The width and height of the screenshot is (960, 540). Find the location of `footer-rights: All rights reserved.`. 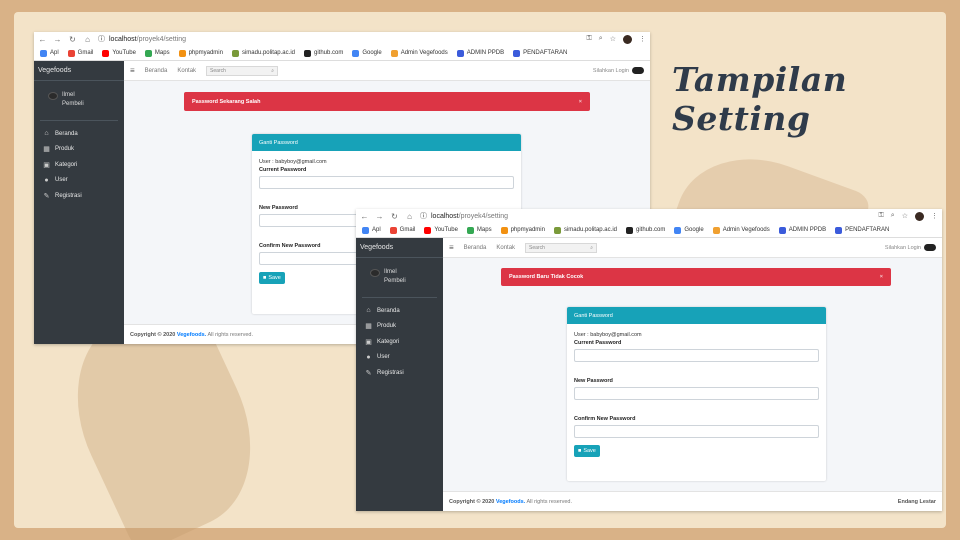

footer-rights: All rights reserved. is located at coordinates (549, 501).